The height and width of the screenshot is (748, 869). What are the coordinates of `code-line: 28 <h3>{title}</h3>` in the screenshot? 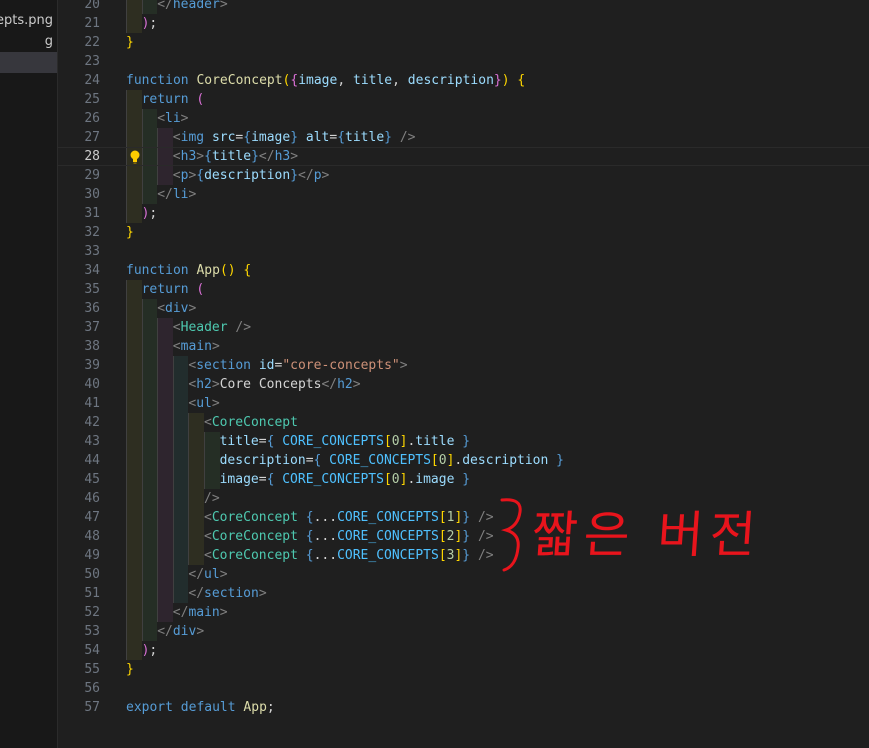 It's located at (463, 156).